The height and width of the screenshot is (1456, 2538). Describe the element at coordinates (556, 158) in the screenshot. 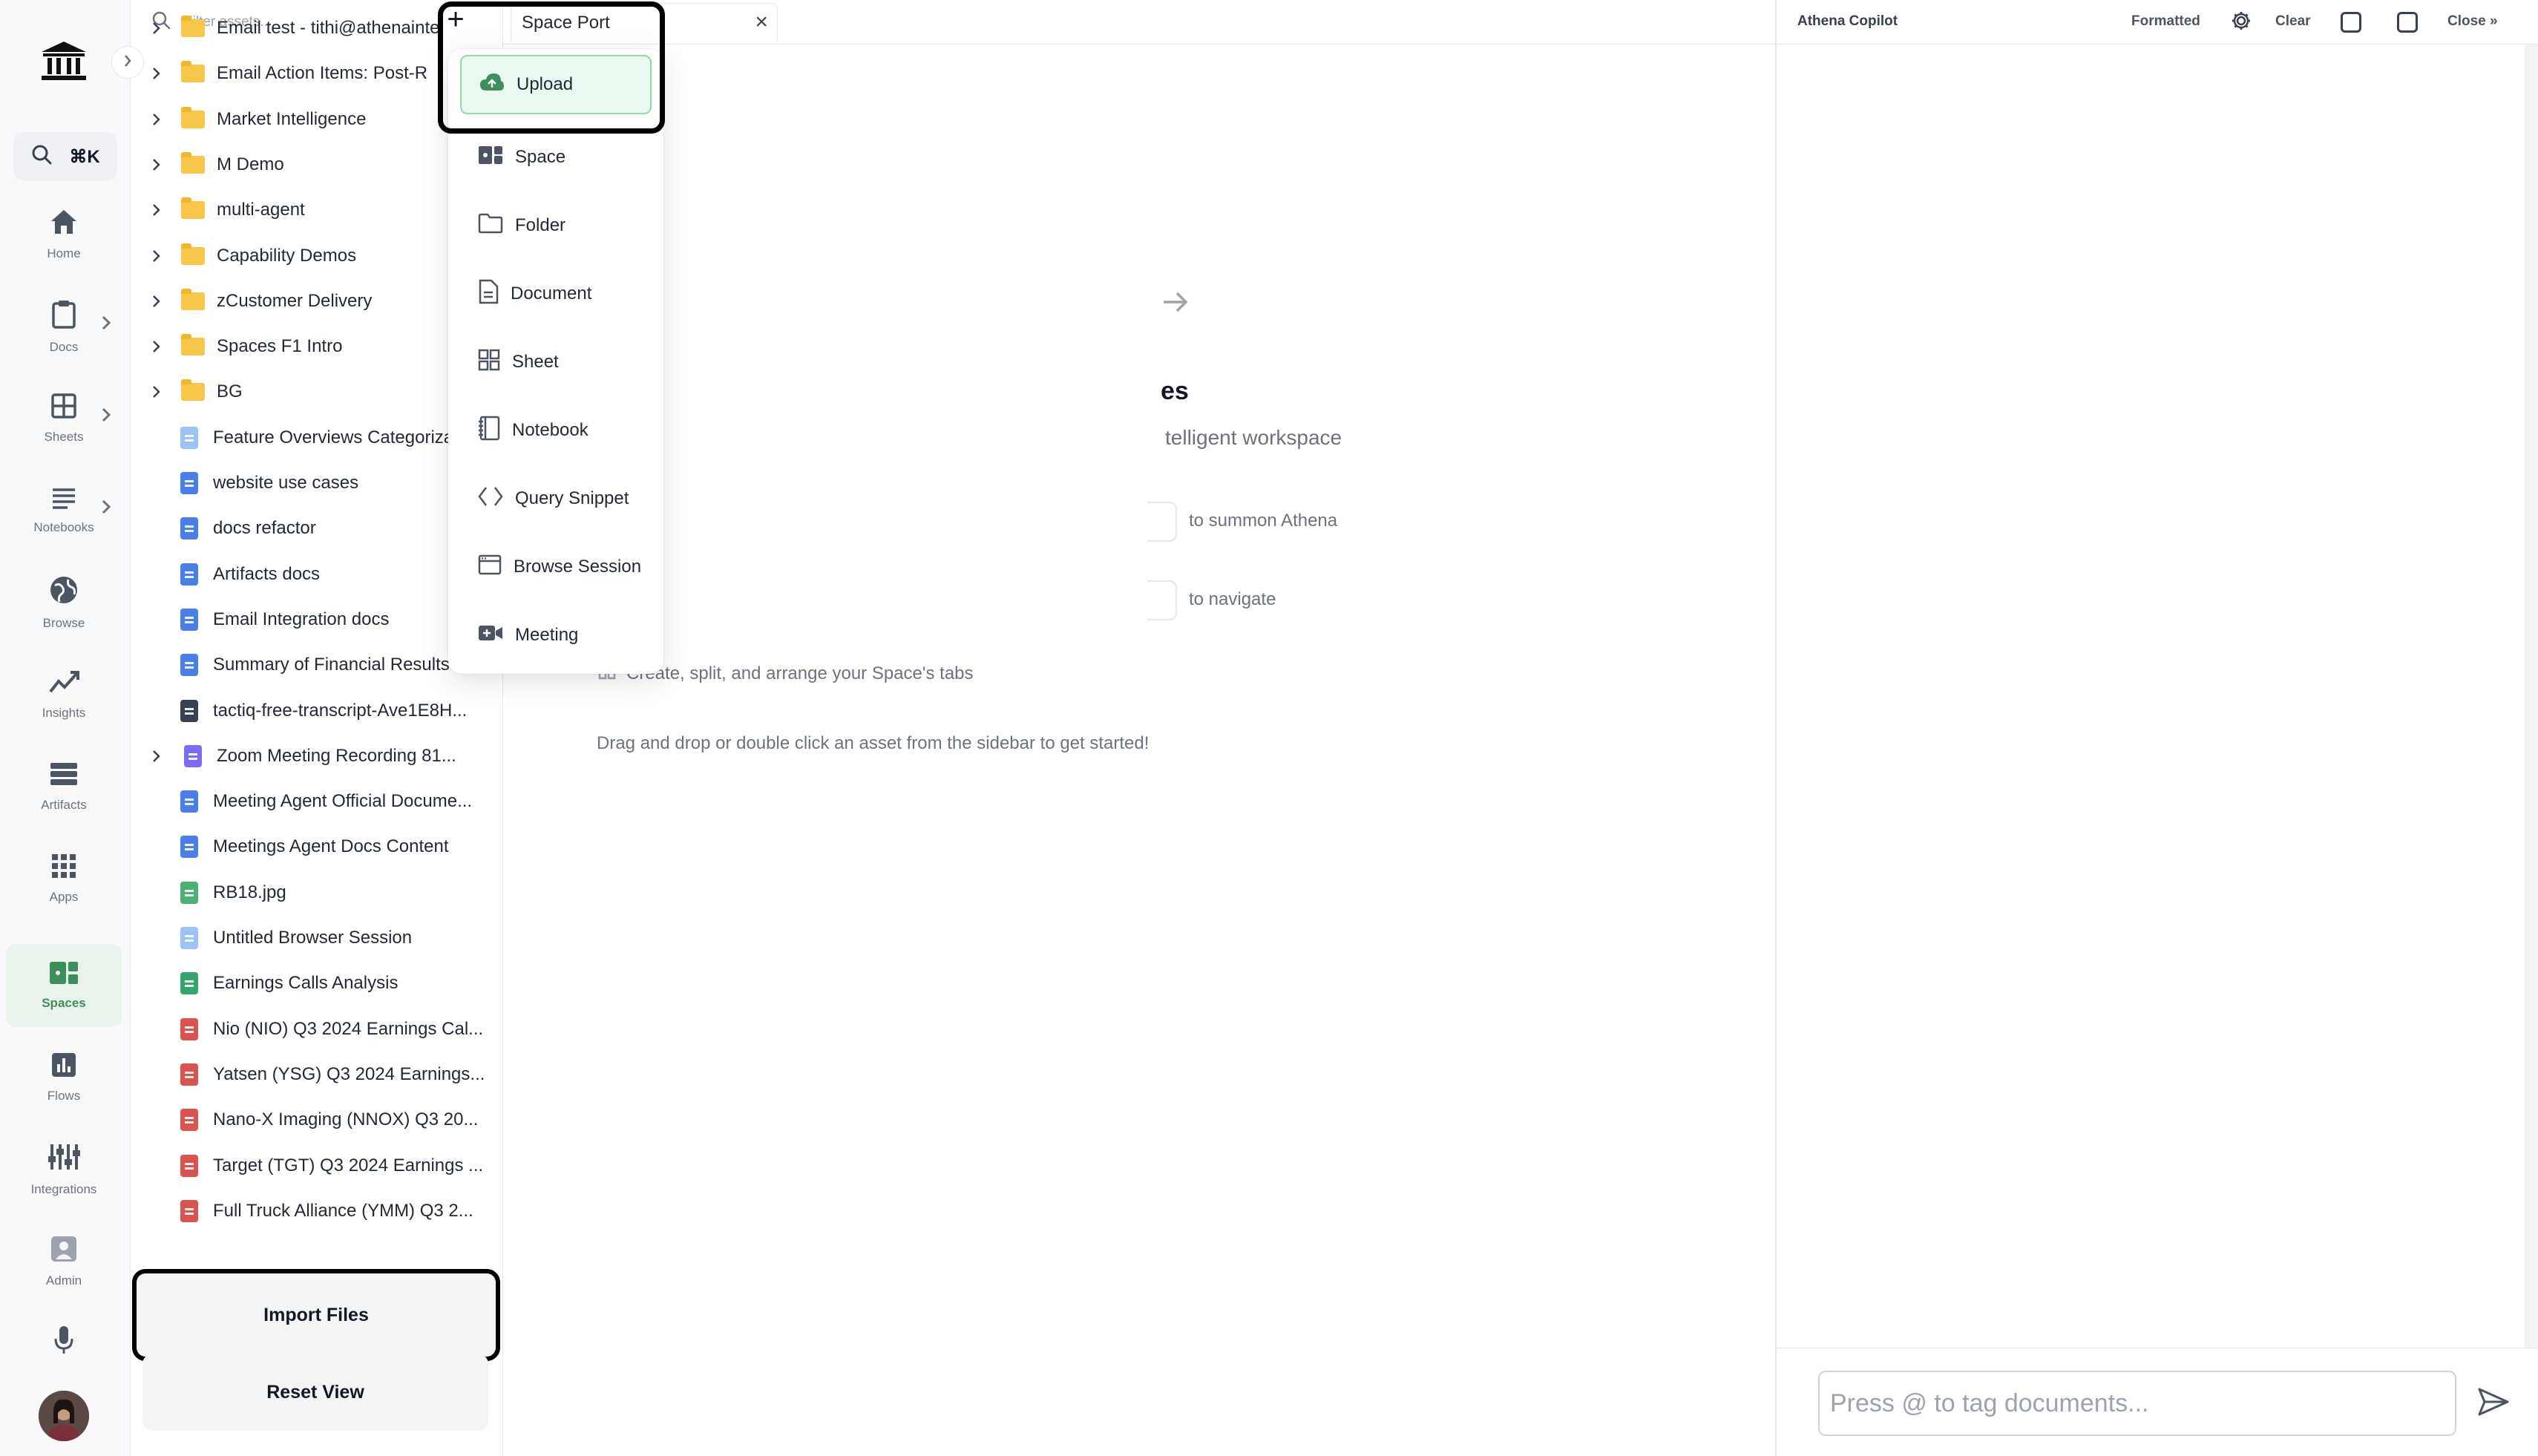

I see `menu-item-space: Space` at that location.